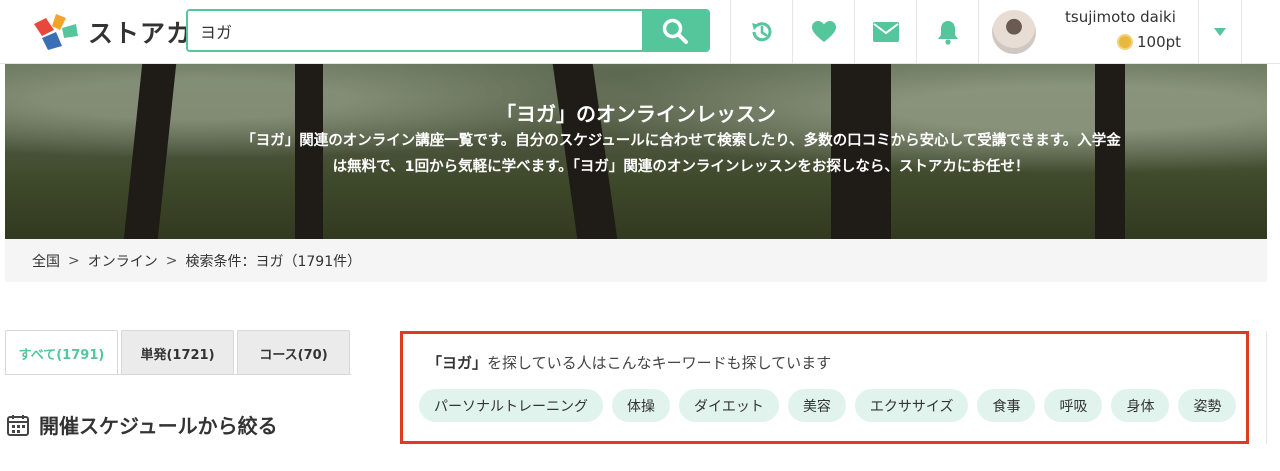 The width and height of the screenshot is (1280, 471). What do you see at coordinates (1140, 405) in the screenshot?
I see `keyword-tag: 身体` at bounding box center [1140, 405].